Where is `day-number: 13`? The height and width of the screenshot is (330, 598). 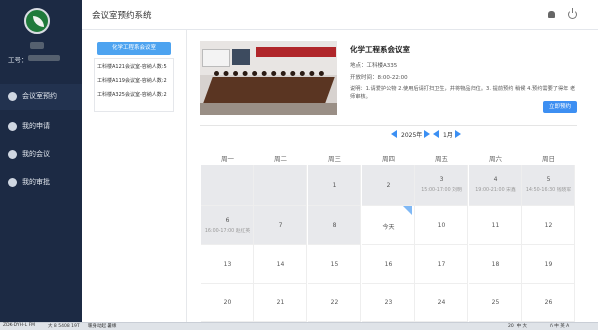
day-number: 13 is located at coordinates (227, 264).